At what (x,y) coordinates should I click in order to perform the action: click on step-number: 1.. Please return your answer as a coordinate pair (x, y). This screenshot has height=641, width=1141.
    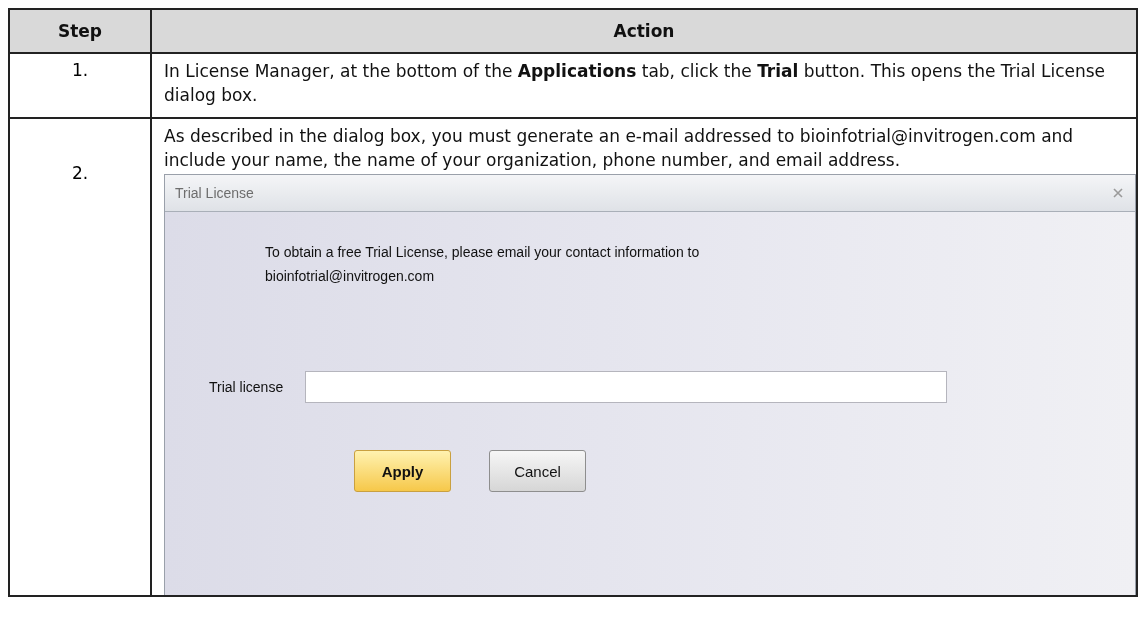
    Looking at the image, I should click on (80, 70).